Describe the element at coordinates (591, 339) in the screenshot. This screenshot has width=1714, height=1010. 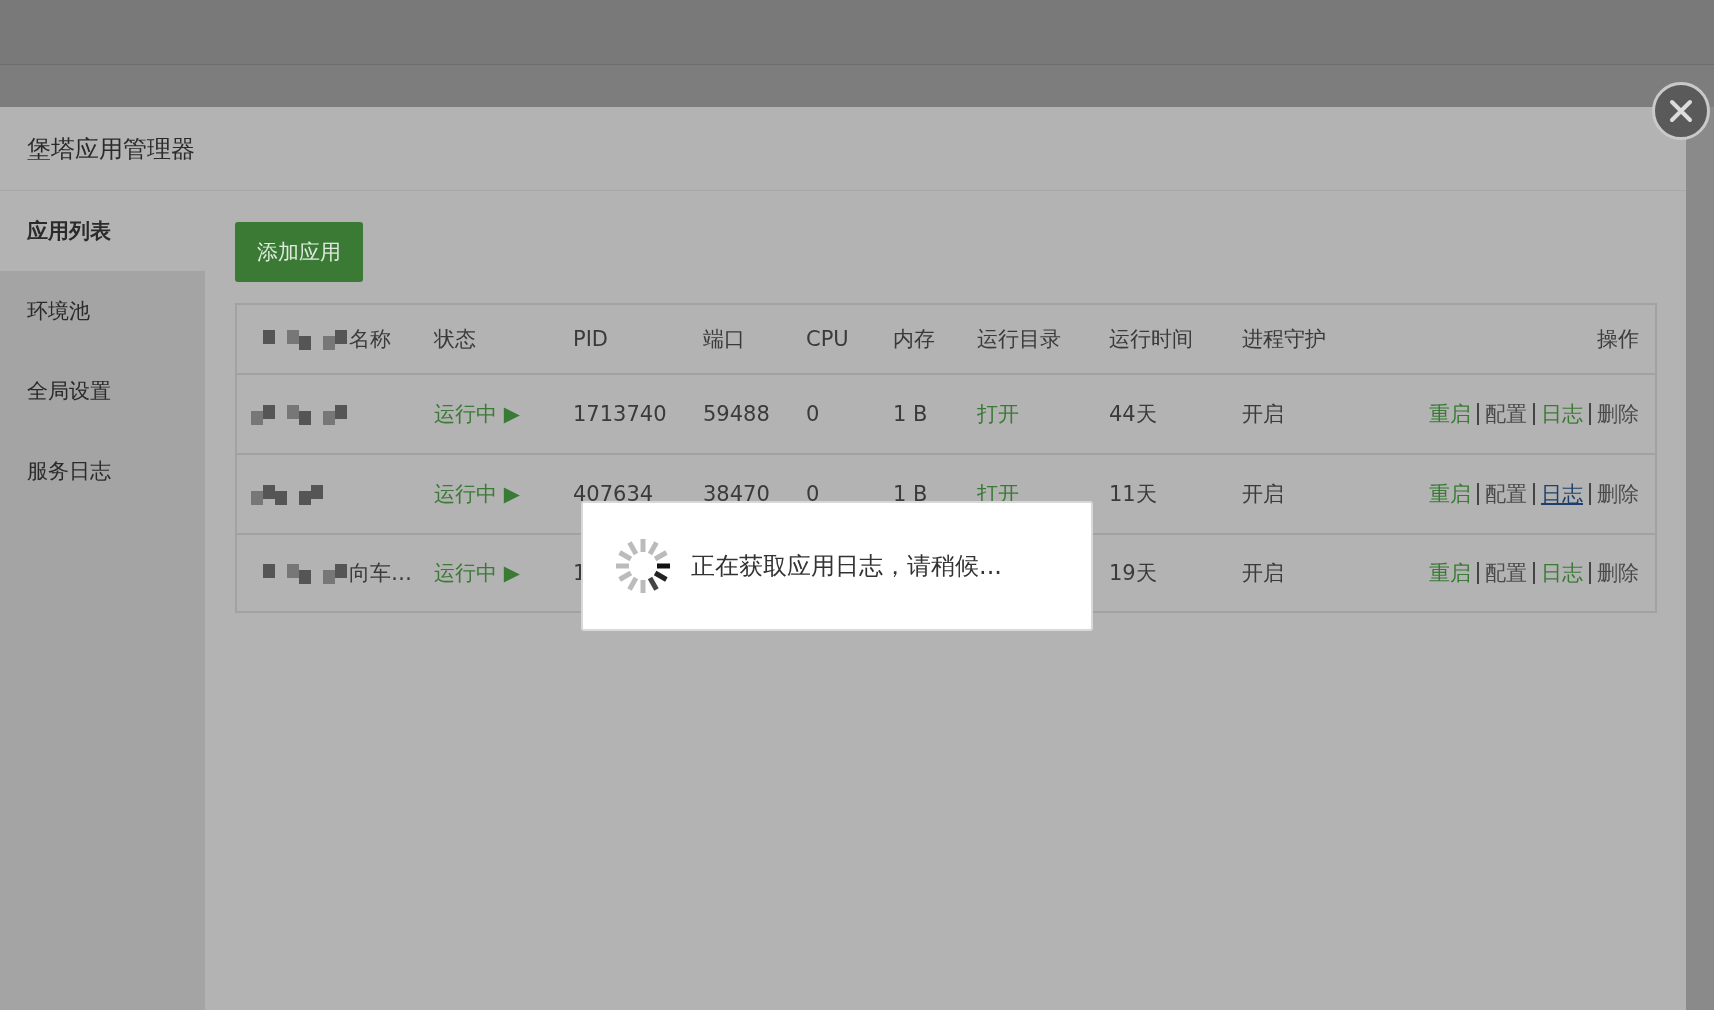
I see `column-header: PID` at that location.